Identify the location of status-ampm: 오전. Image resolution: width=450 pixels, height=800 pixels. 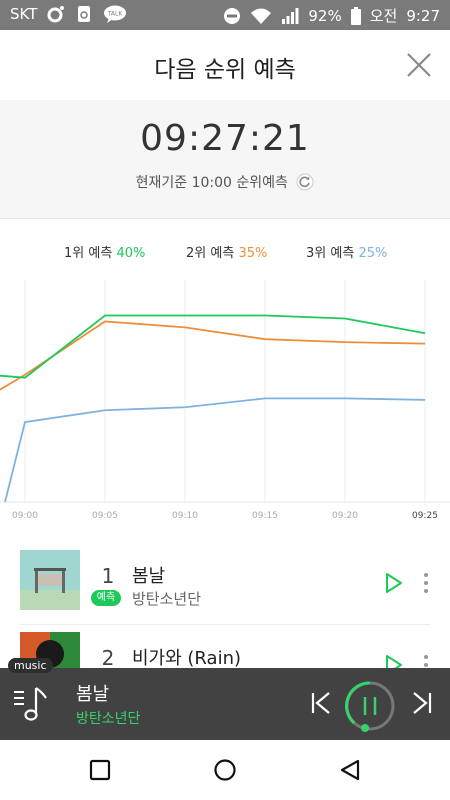
(383, 16).